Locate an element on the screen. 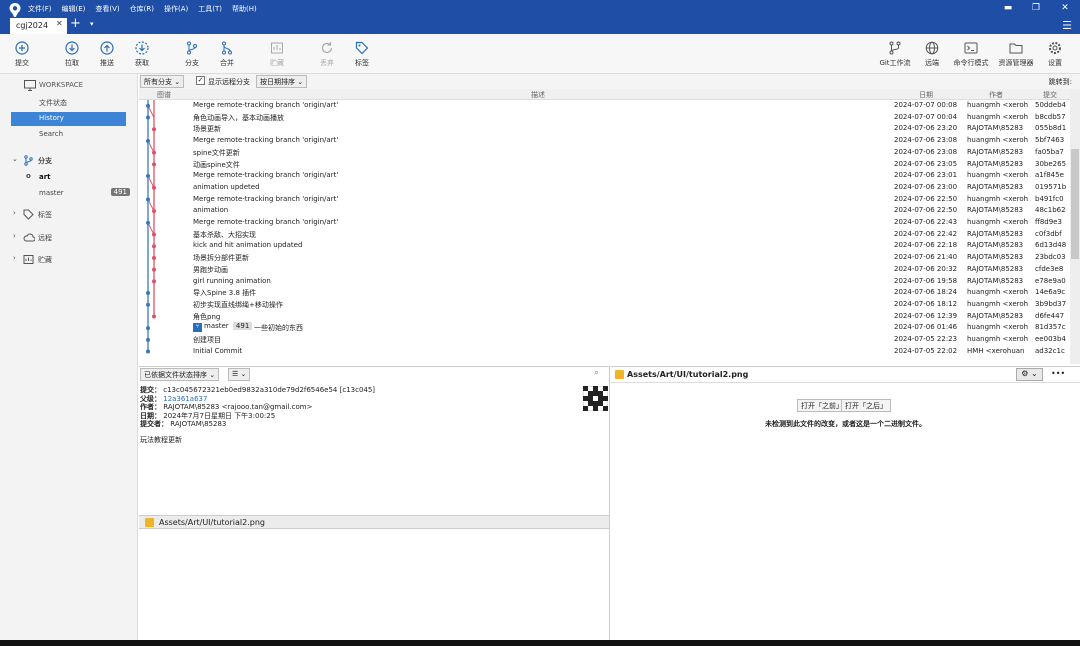  tag-icon is located at coordinates (28, 214).